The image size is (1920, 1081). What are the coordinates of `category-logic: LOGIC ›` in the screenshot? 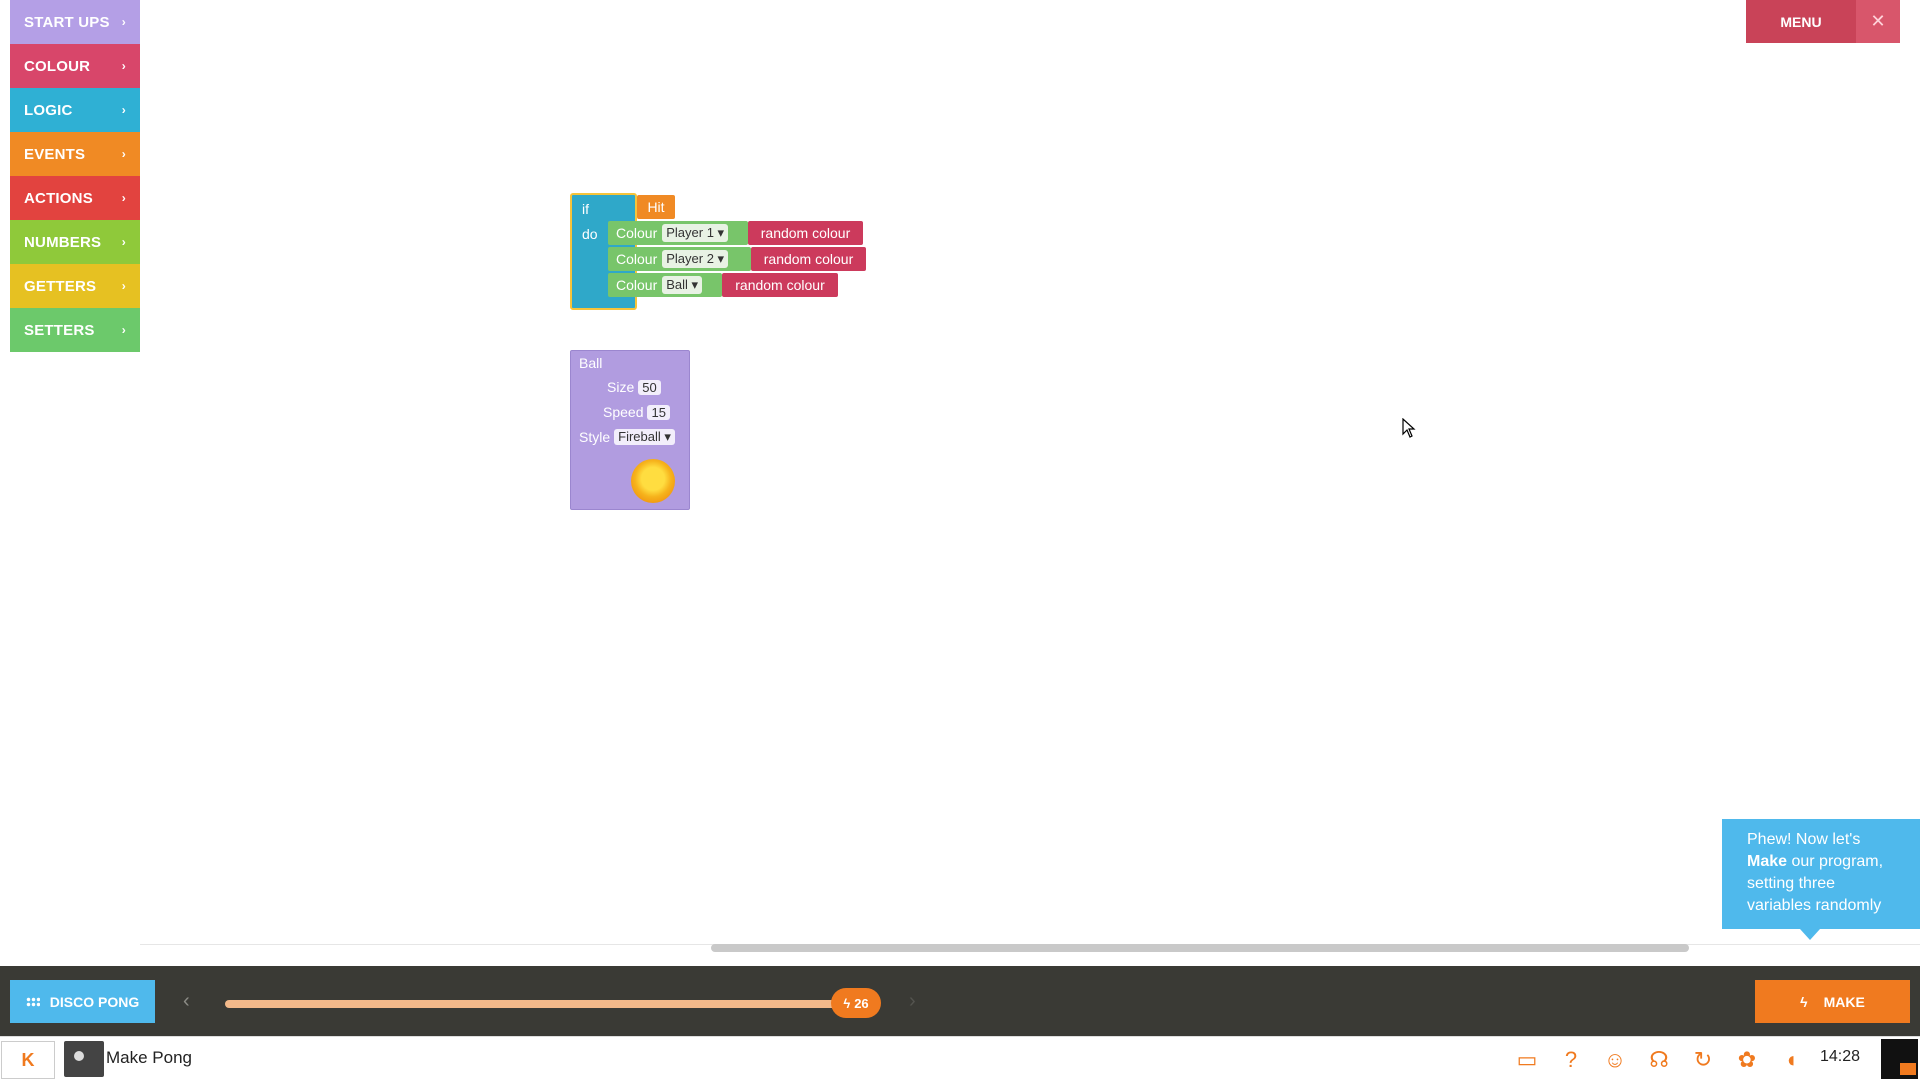 It's located at (75, 110).